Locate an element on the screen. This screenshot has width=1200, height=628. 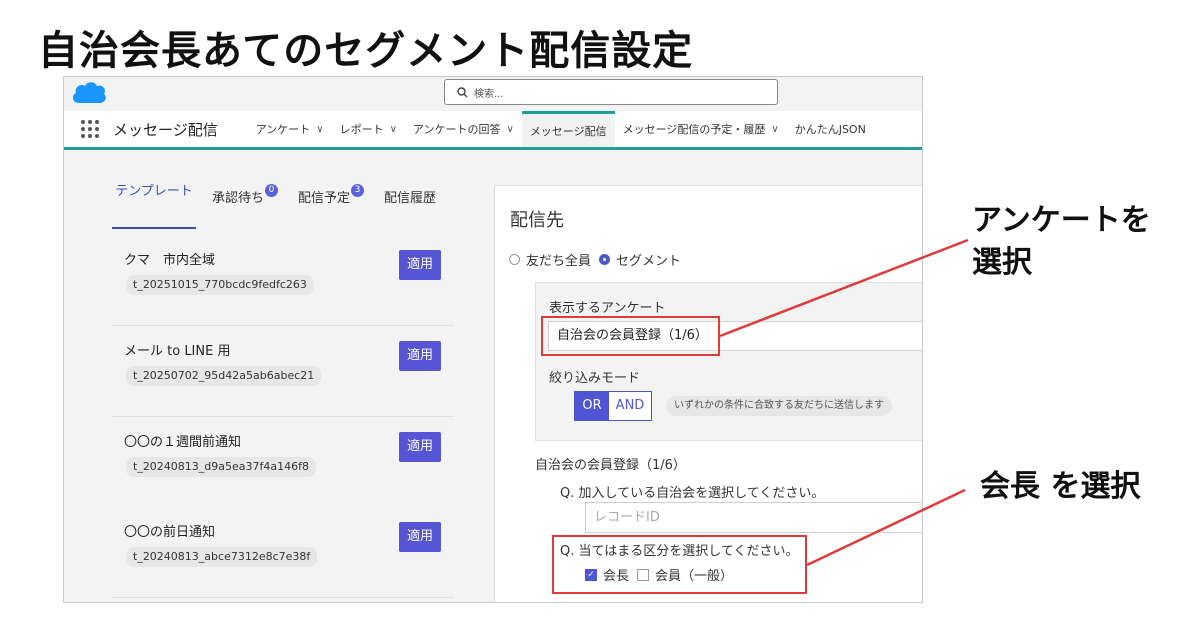
radio-segment-label: セグメント is located at coordinates (648, 259).